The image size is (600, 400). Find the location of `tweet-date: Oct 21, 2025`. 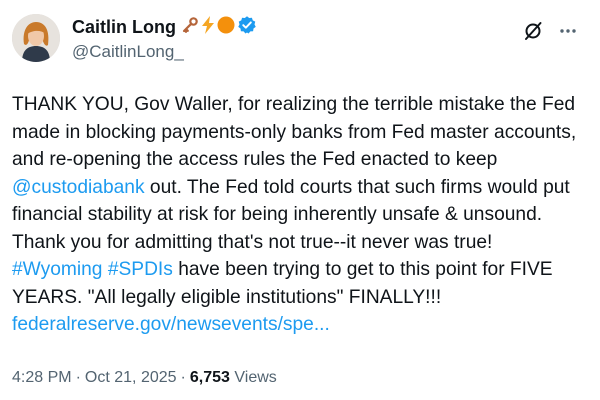

tweet-date: Oct 21, 2025 is located at coordinates (131, 377).